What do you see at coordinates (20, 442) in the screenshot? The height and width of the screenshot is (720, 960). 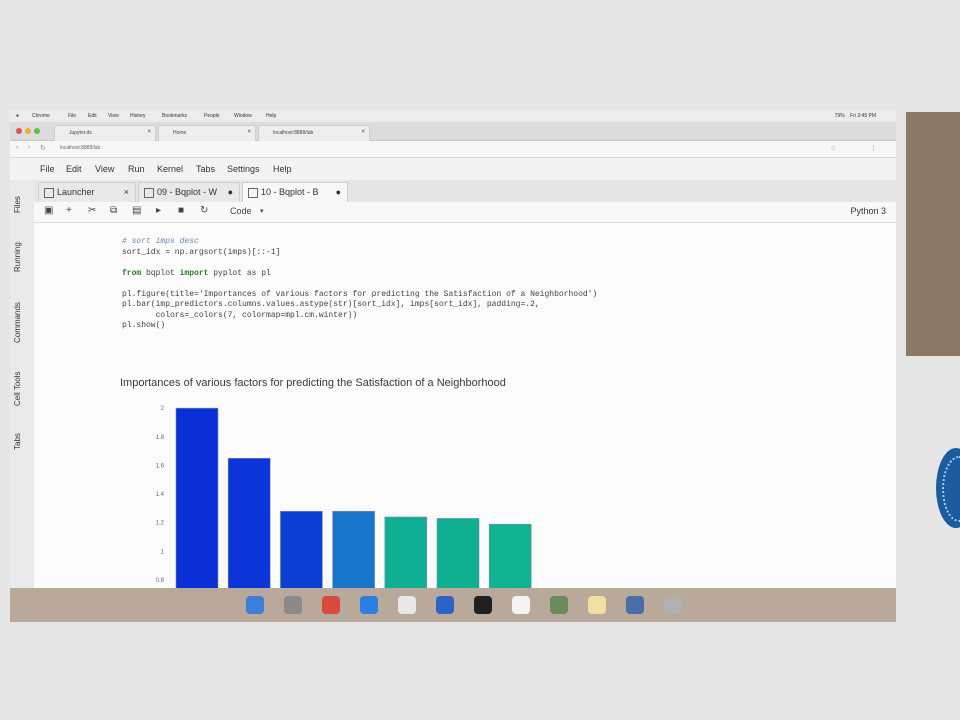 I see `sidebar-tab-tabs: Tabs` at bounding box center [20, 442].